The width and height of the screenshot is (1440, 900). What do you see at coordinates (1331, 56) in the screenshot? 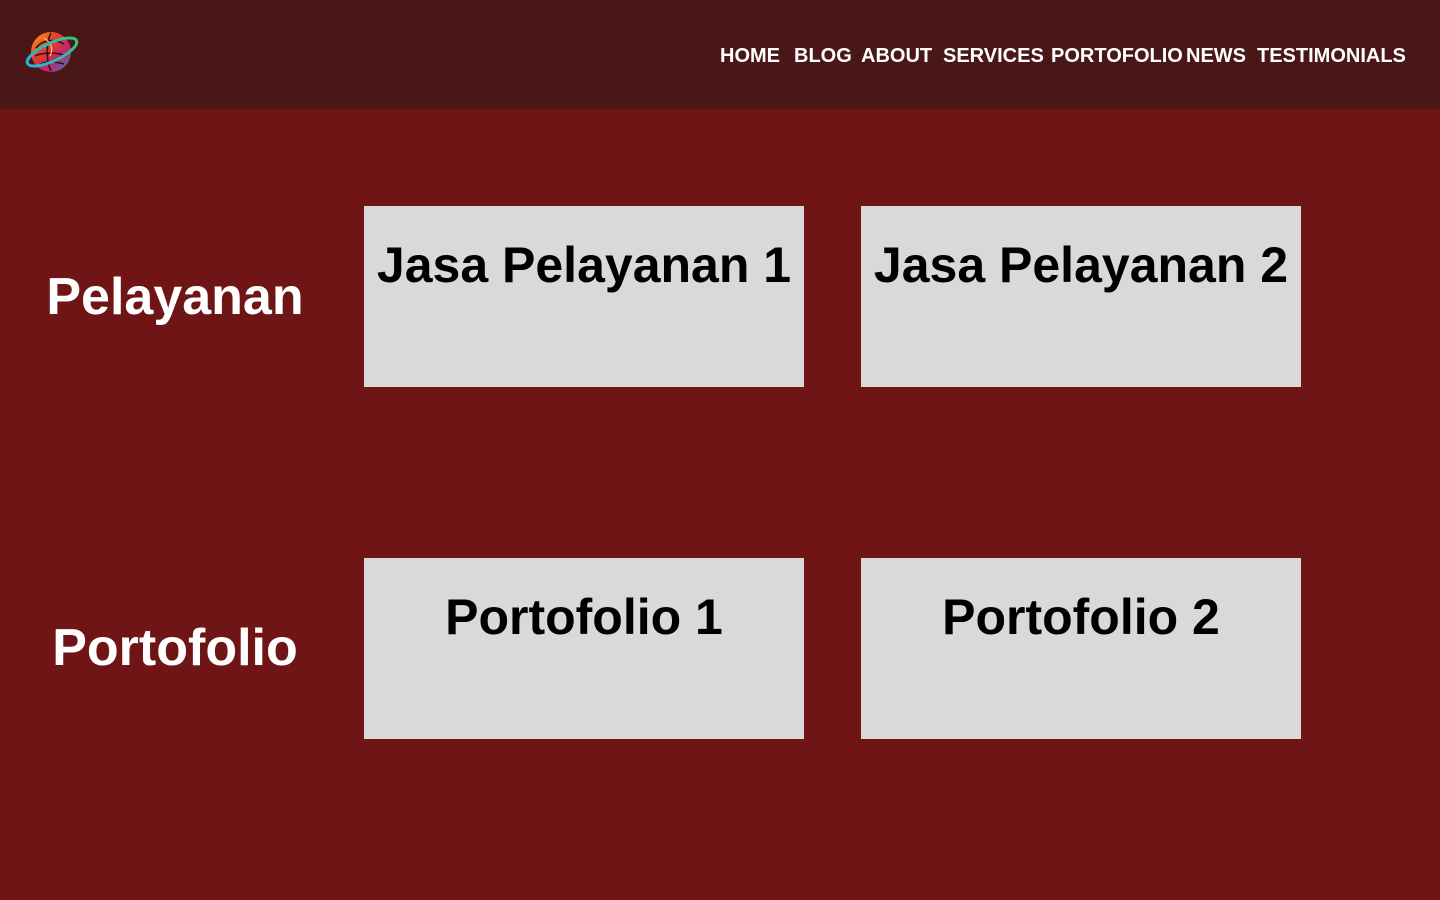
I see `nav-item-testimonials: TESTIMONIALS` at bounding box center [1331, 56].